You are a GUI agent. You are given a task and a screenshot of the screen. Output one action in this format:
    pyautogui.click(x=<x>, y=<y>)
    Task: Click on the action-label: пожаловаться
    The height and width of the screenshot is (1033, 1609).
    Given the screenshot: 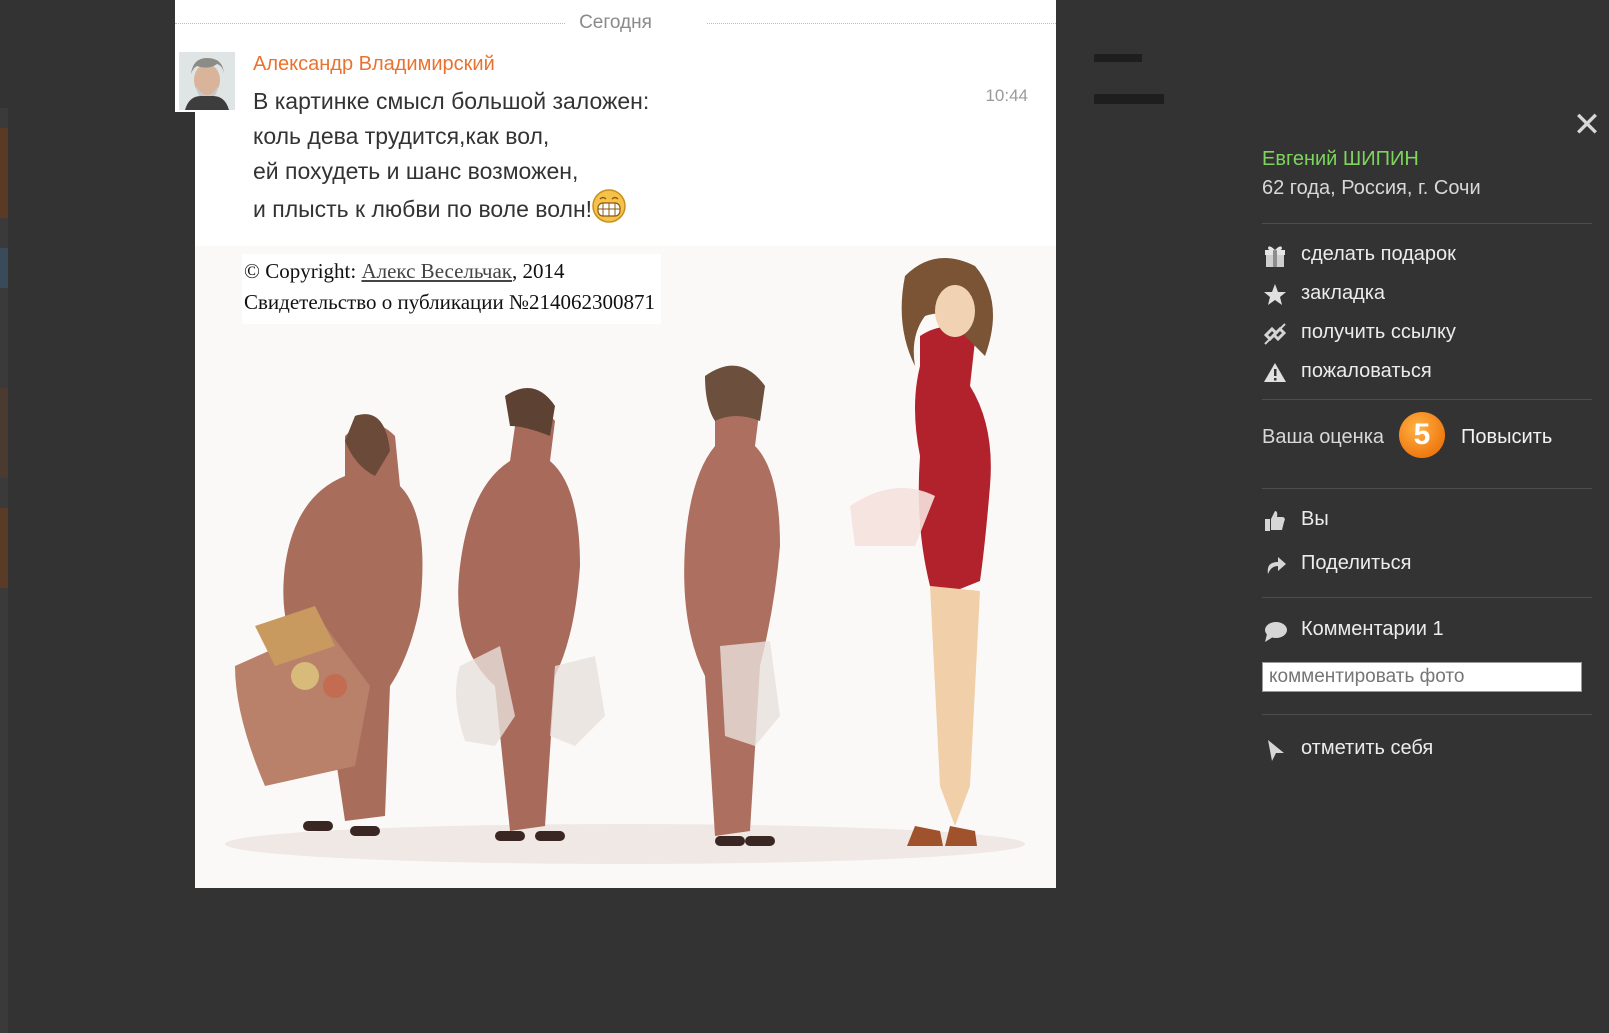 What is the action you would take?
    pyautogui.click(x=1366, y=371)
    